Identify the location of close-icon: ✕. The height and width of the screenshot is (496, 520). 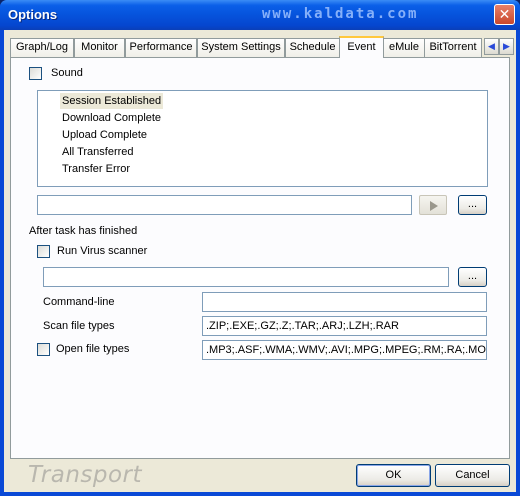
(504, 14).